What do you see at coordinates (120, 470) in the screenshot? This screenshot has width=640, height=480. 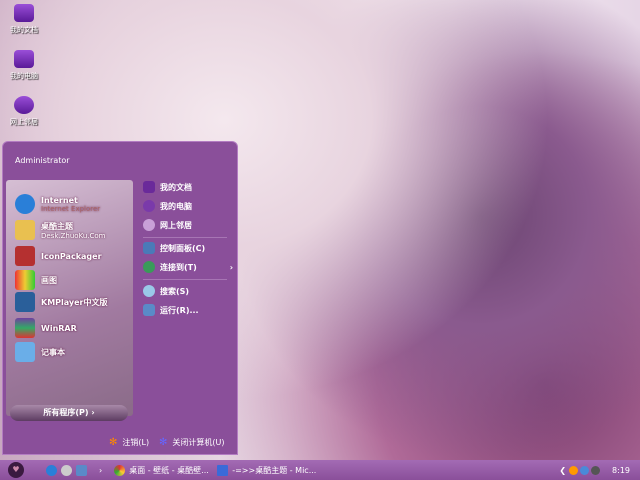 I see `chrome-icon` at bounding box center [120, 470].